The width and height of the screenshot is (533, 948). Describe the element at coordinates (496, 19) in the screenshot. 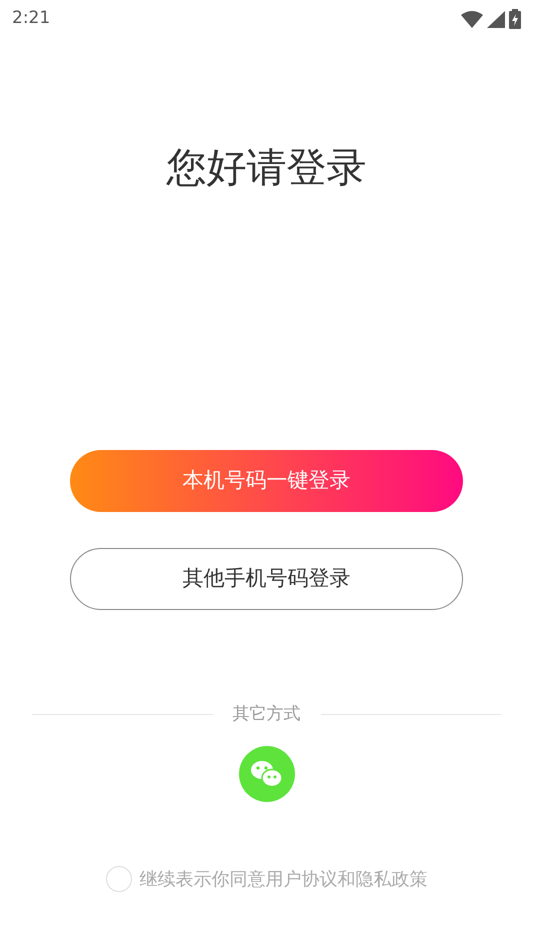

I see `signal-icon` at that location.